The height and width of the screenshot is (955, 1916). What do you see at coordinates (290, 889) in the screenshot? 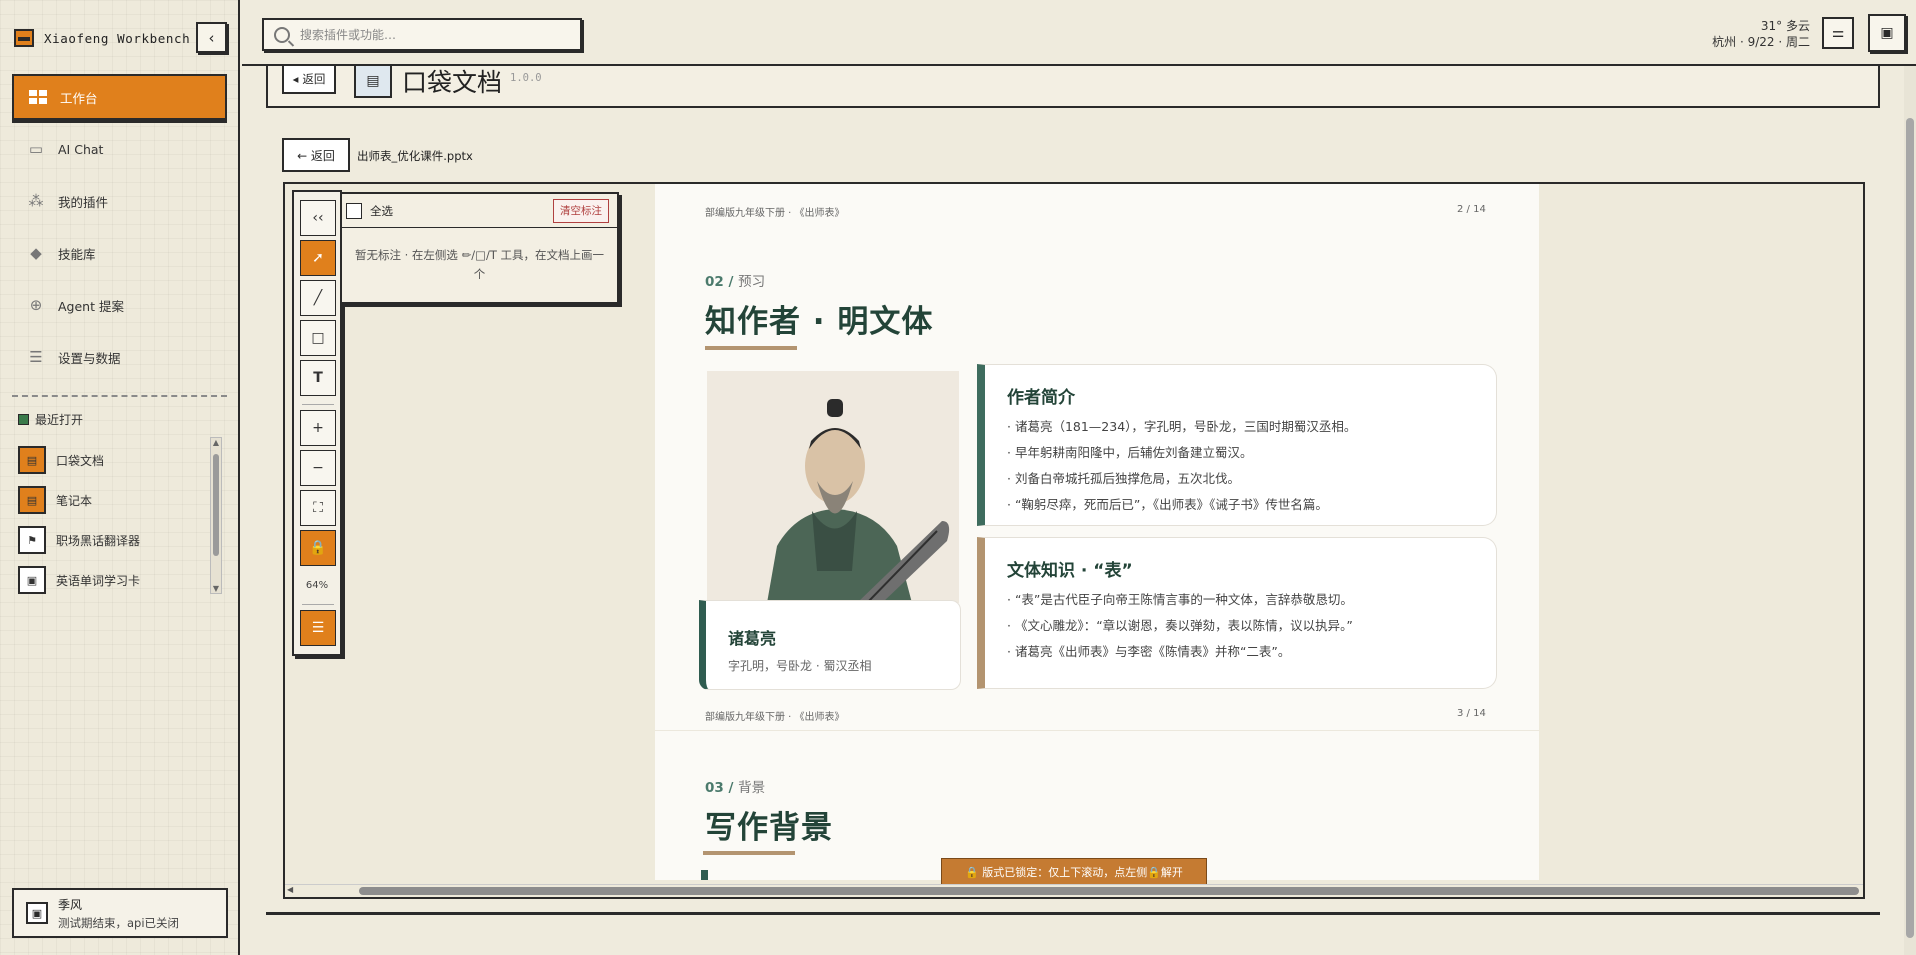
I see `scroll-left-icon: ◀` at bounding box center [290, 889].